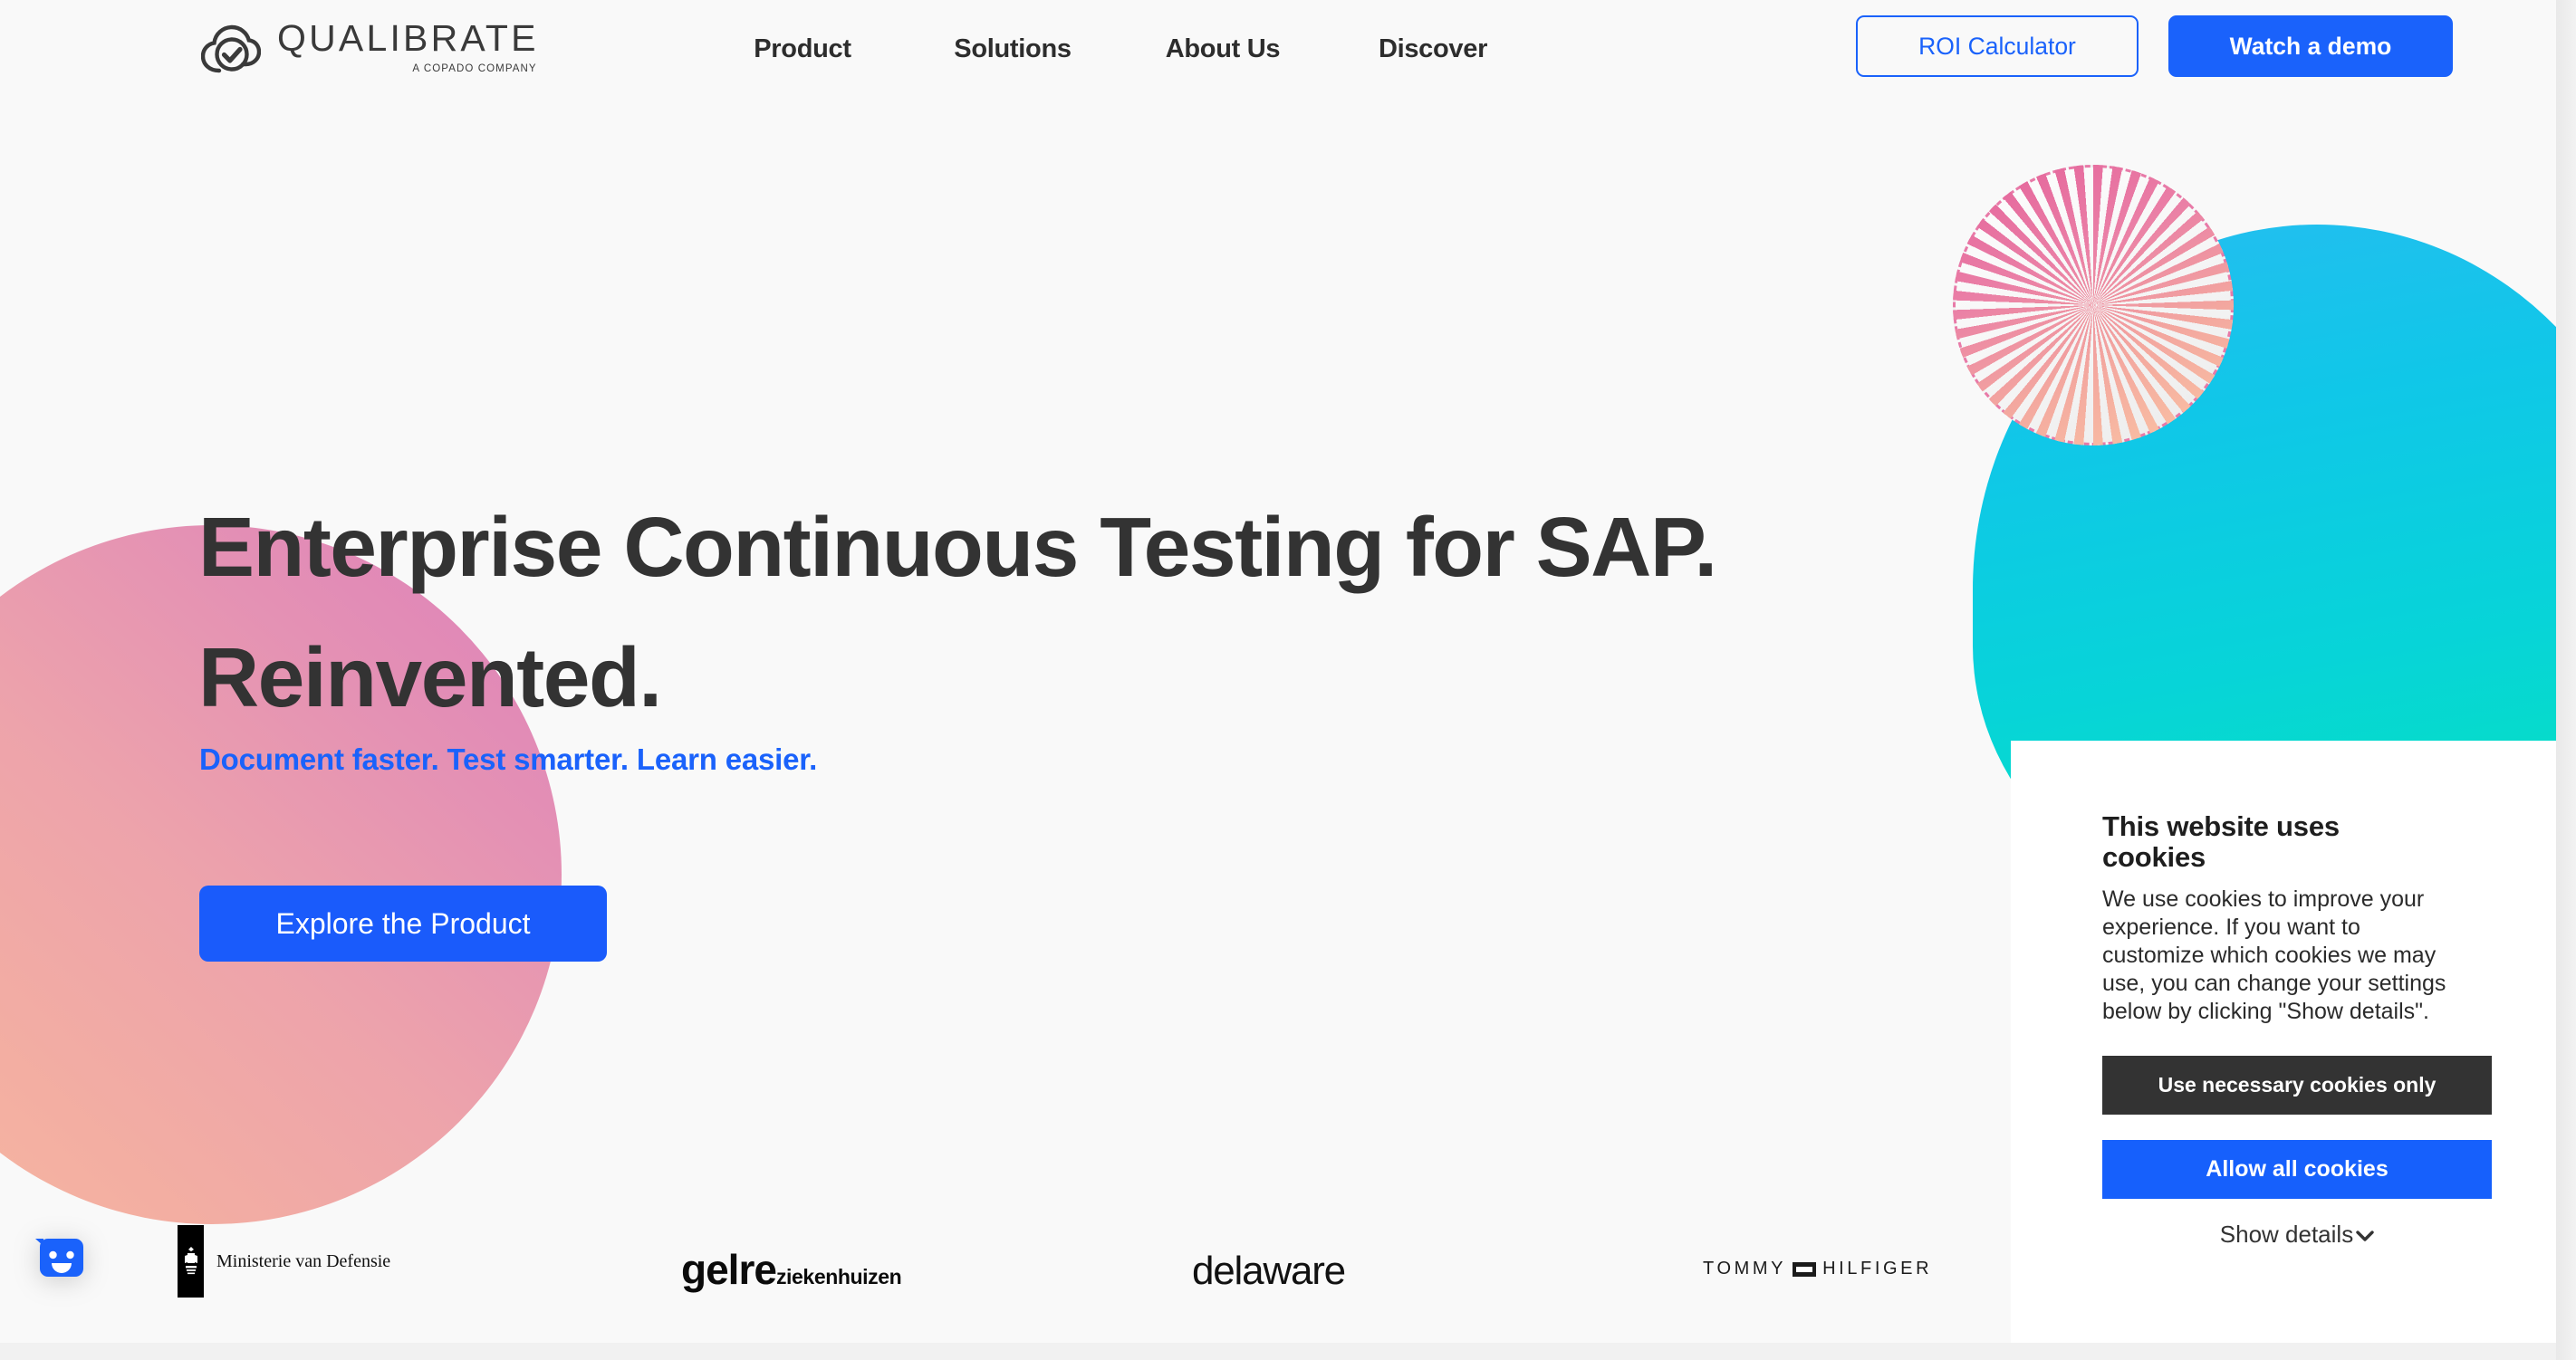  I want to click on client-logo-ministerie-van-defensie: Ministerie van Defensie, so click(284, 1261).